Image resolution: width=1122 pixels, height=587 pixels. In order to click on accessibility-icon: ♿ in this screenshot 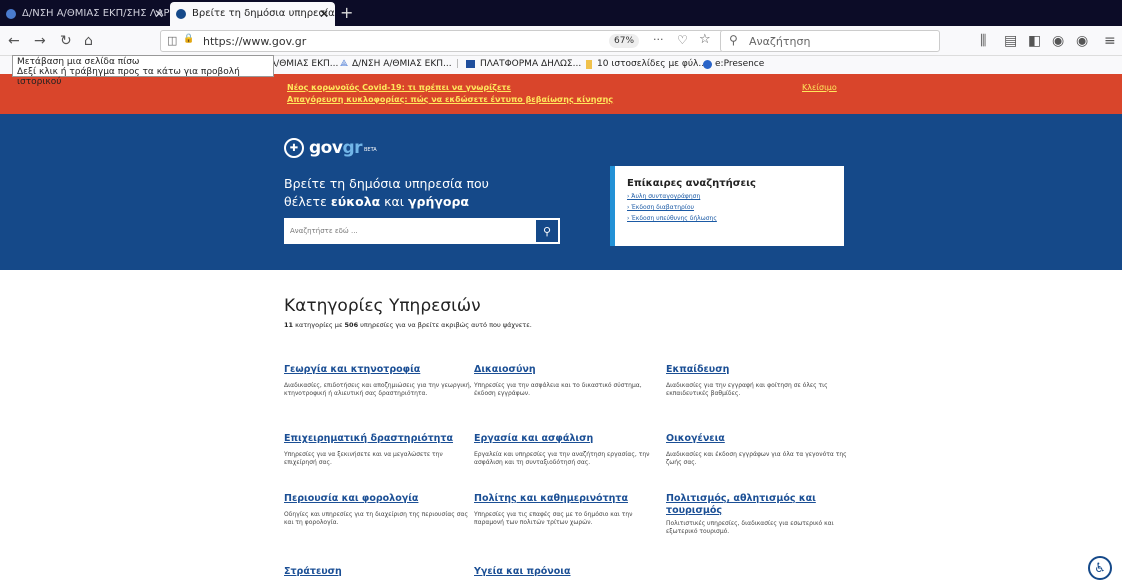, I will do `click(1100, 568)`.